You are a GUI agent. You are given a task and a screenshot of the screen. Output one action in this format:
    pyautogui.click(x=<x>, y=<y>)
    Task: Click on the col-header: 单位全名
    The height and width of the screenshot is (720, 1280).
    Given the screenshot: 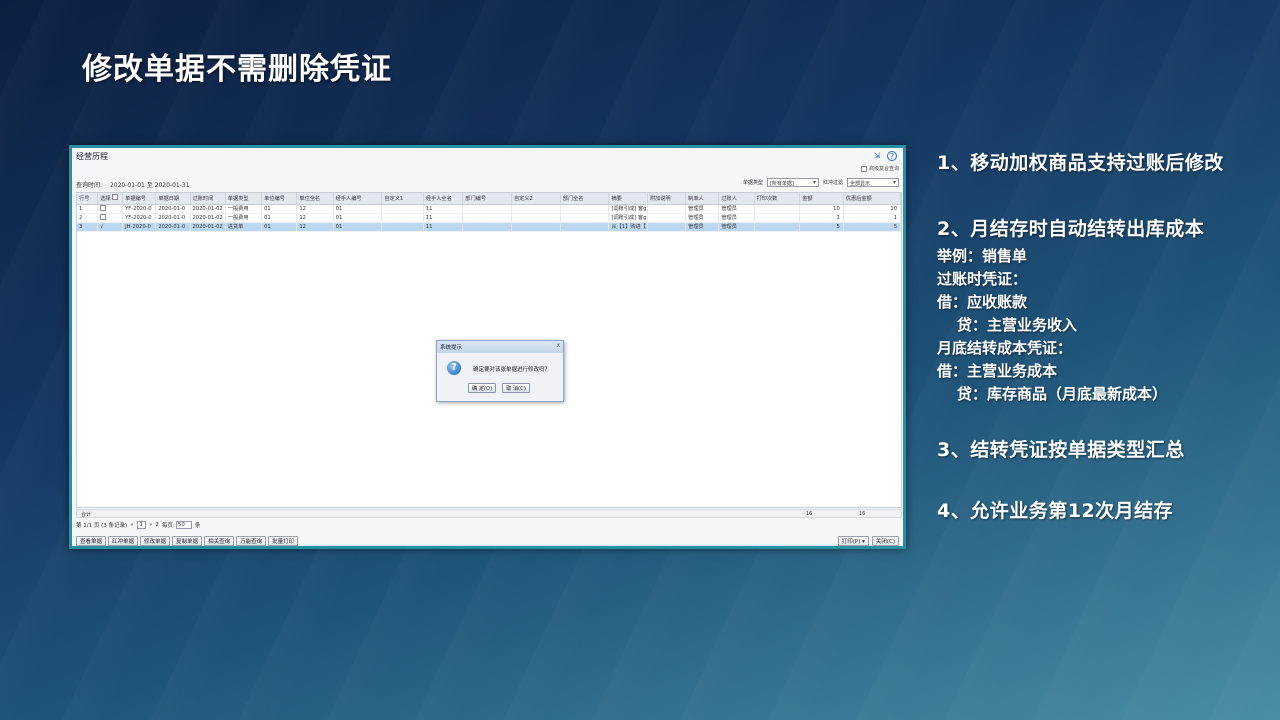 What is the action you would take?
    pyautogui.click(x=315, y=199)
    